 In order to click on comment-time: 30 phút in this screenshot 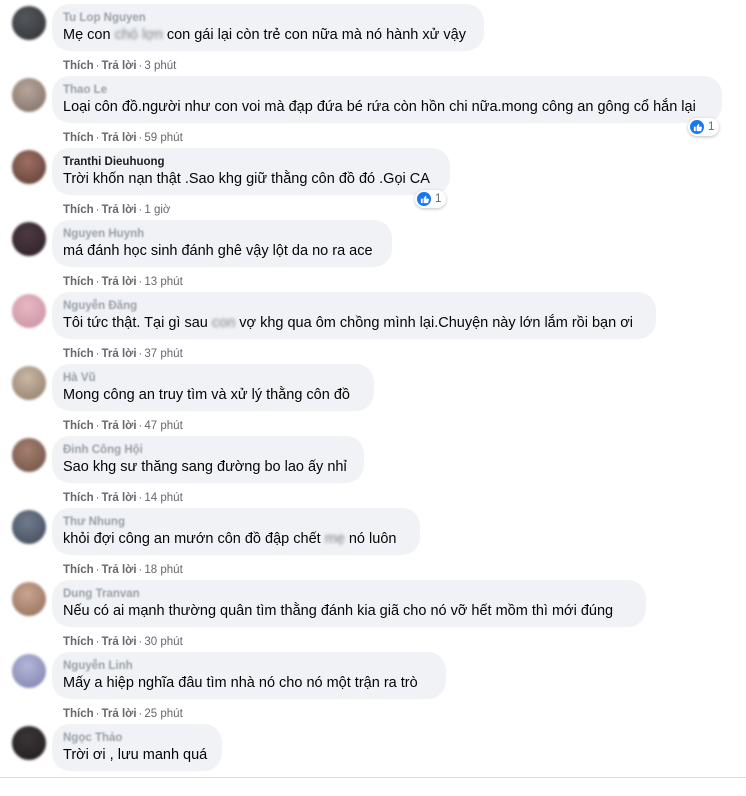, I will do `click(163, 642)`.